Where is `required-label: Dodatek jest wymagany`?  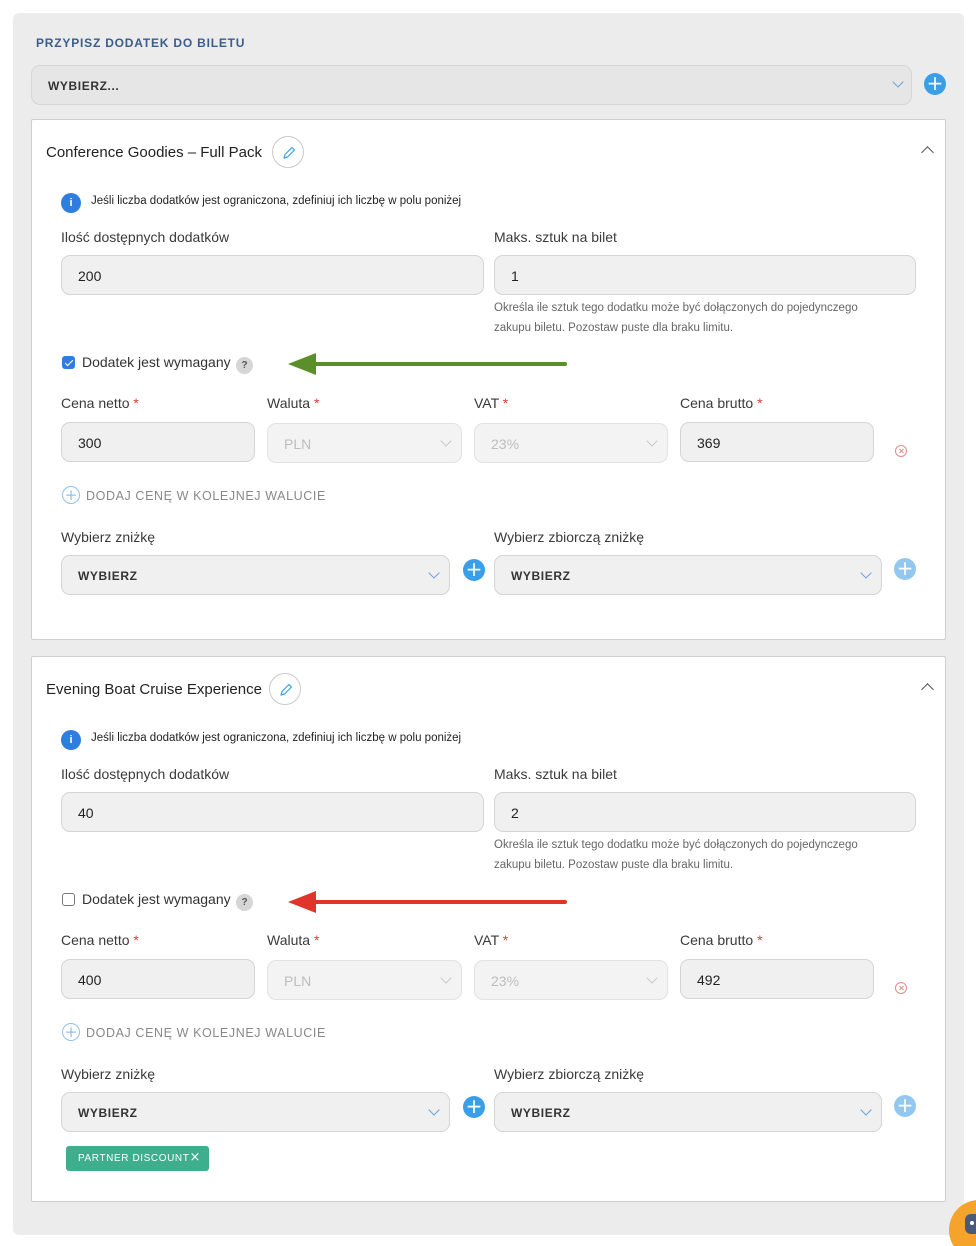 required-label: Dodatek jest wymagany is located at coordinates (156, 899).